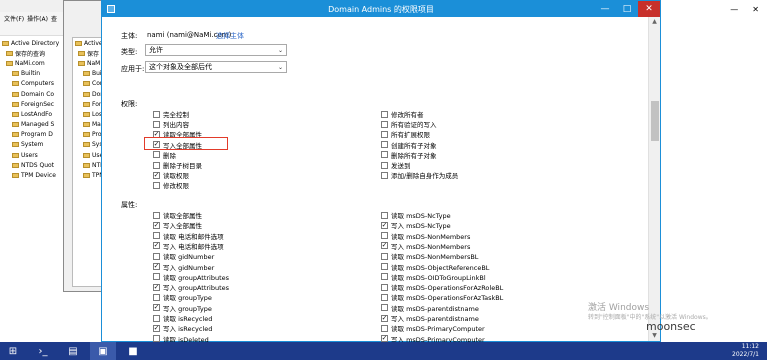 The image size is (767, 360). Describe the element at coordinates (442, 287) in the screenshot. I see `permission-checkbox: 读取 msDS-OperationsForAzRoleBL` at that location.